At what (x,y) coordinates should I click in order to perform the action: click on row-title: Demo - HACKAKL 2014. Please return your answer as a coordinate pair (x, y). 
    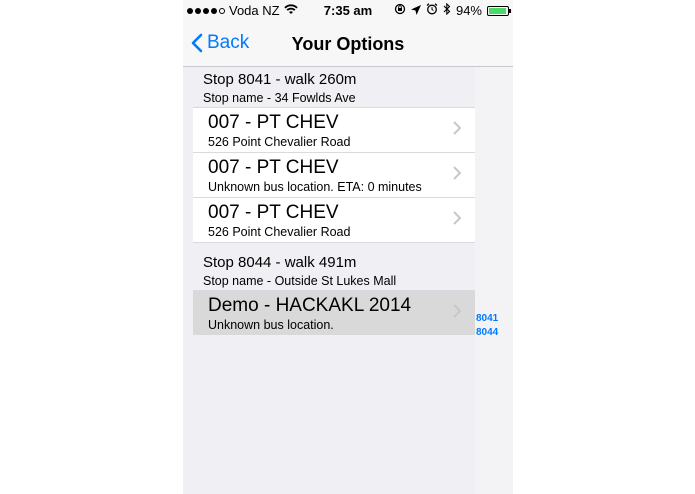
    Looking at the image, I should click on (310, 305).